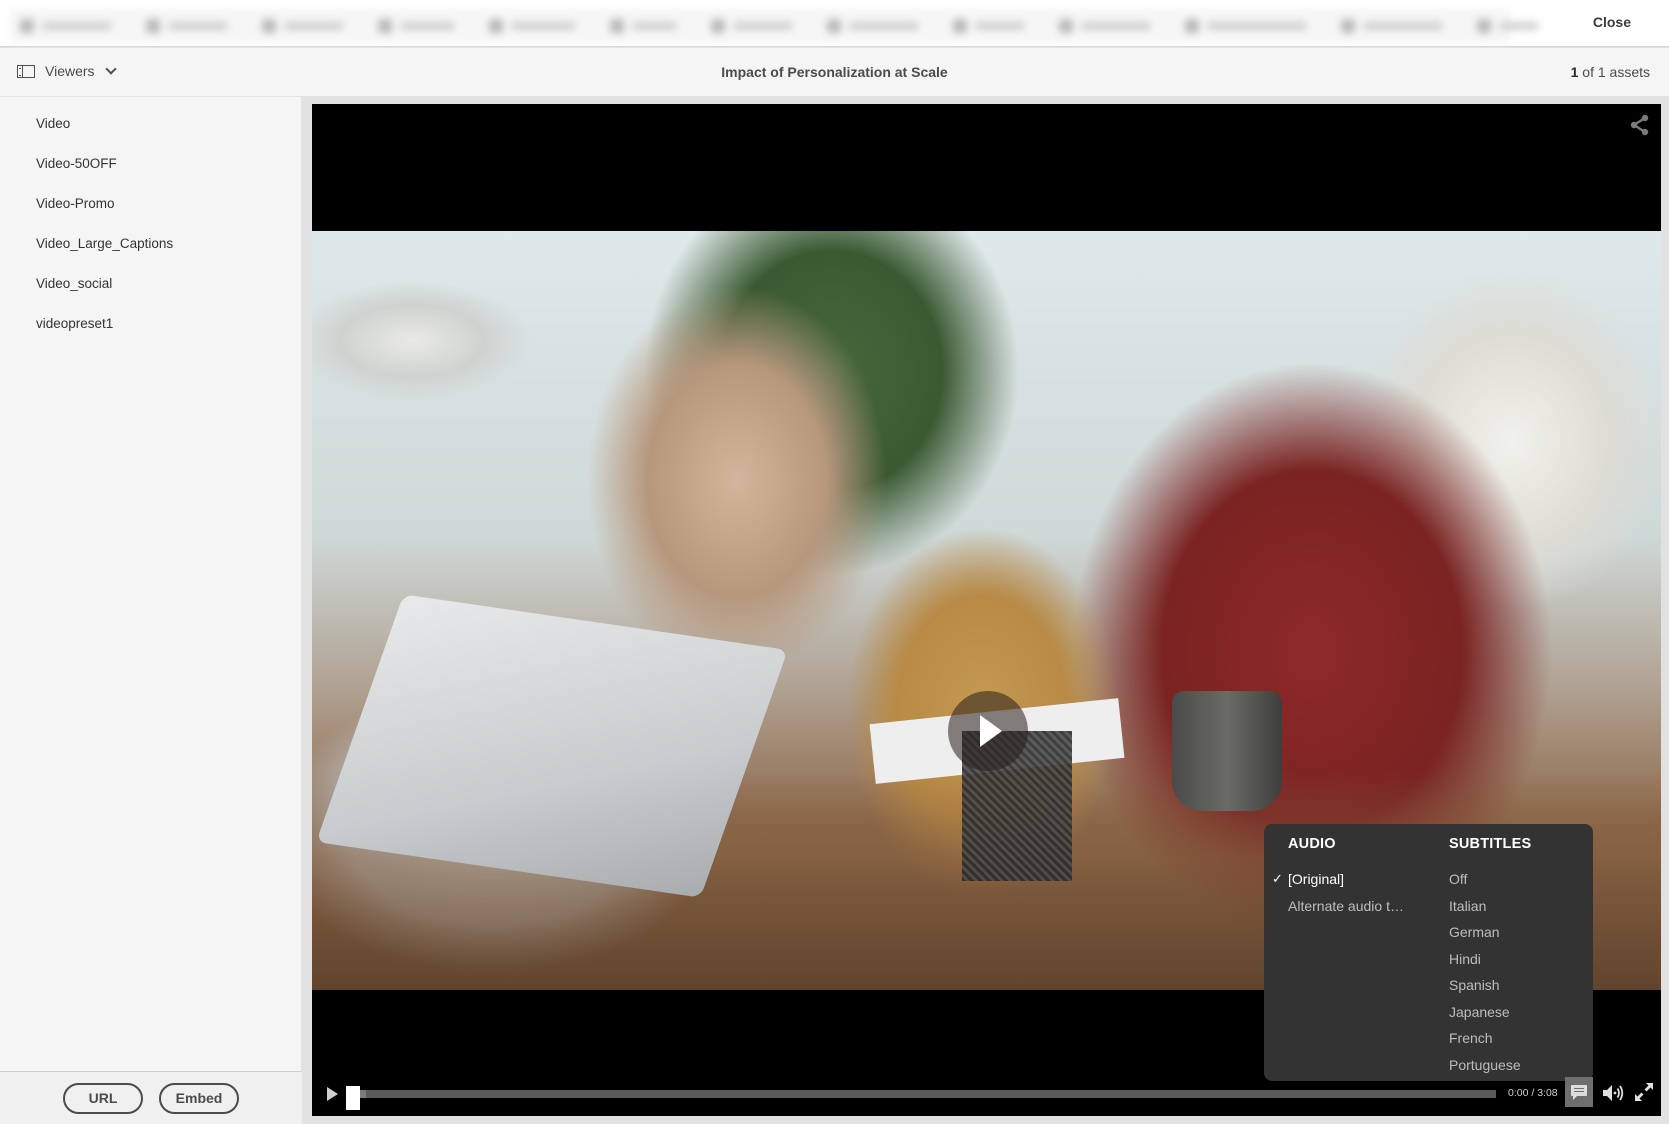  Describe the element at coordinates (1490, 844) in the screenshot. I see `subtitles-heading: SUBTITLES` at that location.